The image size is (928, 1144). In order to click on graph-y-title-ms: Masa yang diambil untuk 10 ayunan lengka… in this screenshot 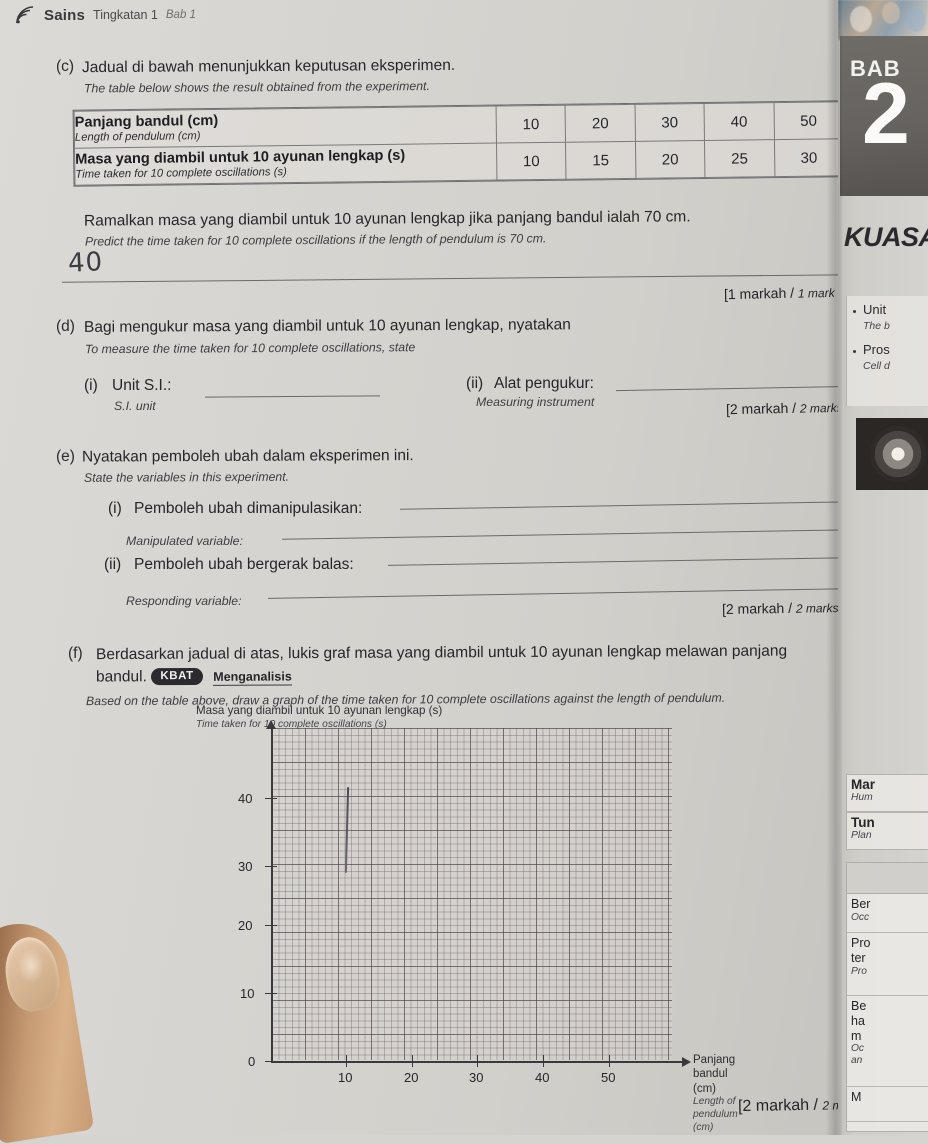, I will do `click(319, 710)`.